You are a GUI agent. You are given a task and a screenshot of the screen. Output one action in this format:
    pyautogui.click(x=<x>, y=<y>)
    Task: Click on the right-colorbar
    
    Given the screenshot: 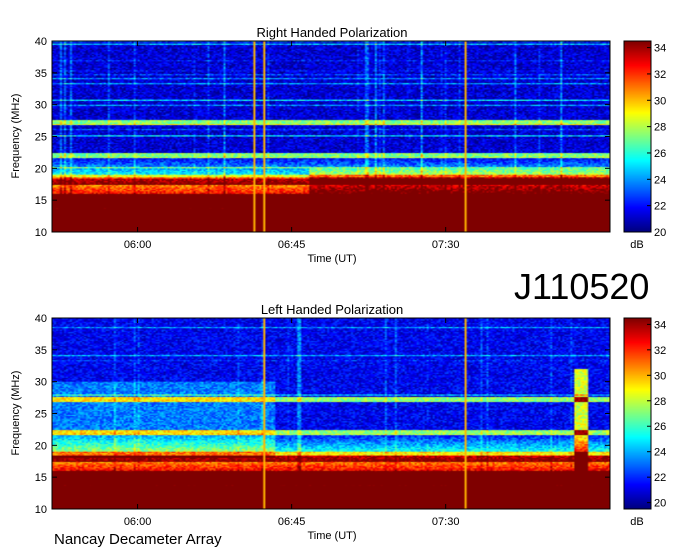 What is the action you would take?
    pyautogui.click(x=637, y=136)
    